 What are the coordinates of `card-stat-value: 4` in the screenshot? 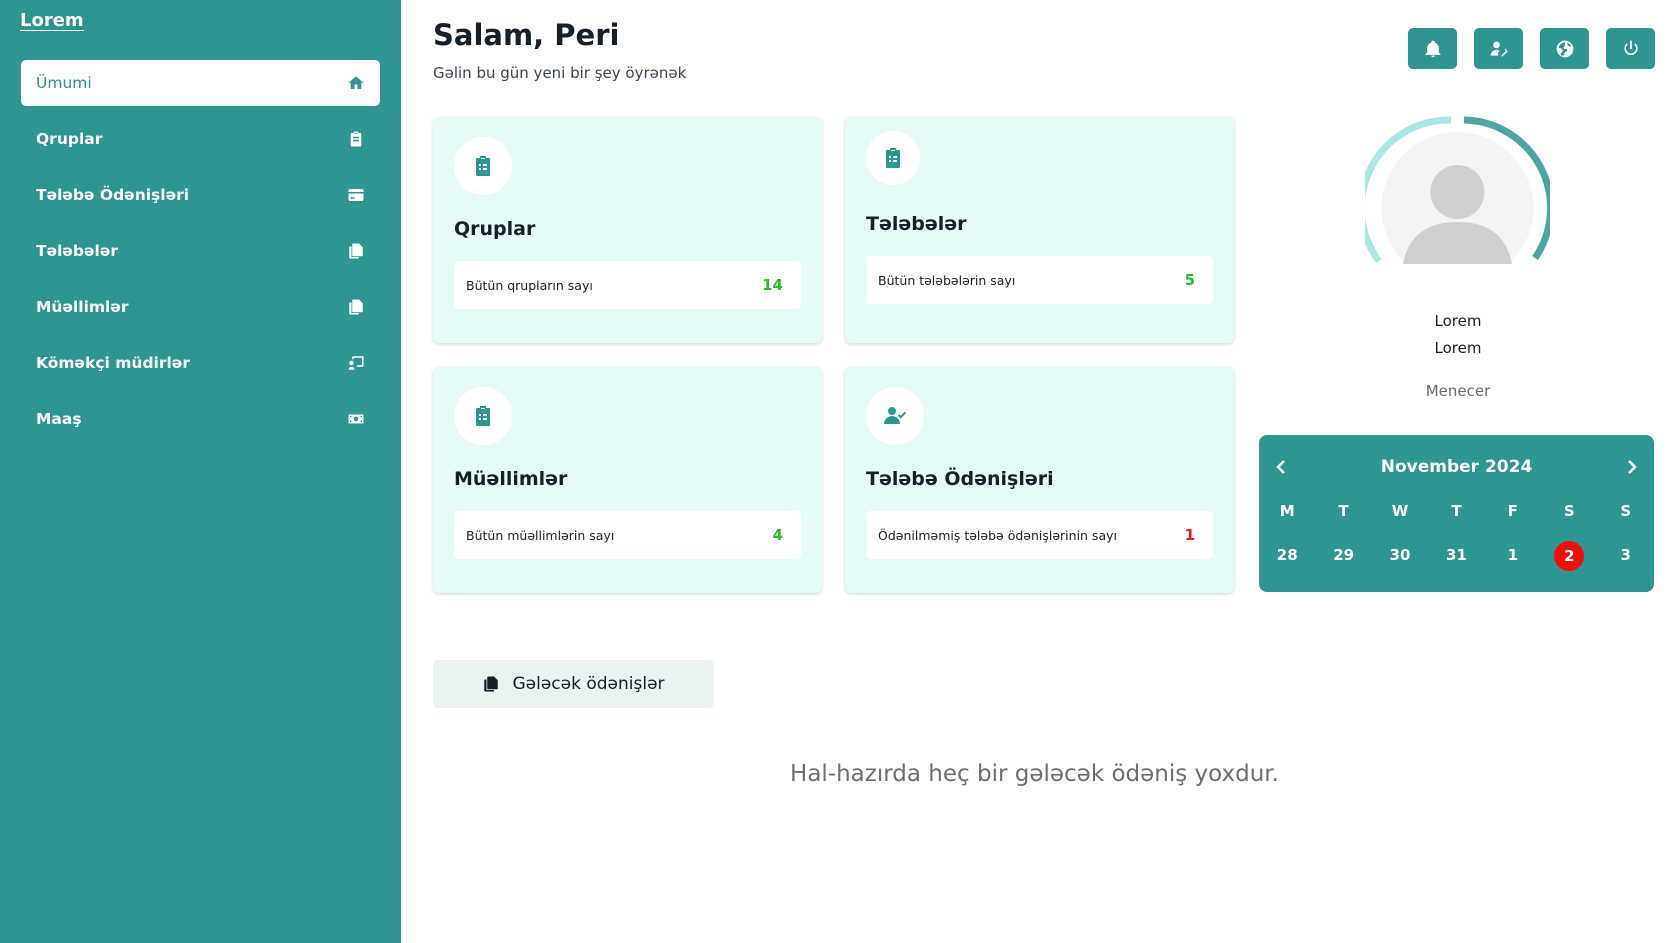 It's located at (777, 535).